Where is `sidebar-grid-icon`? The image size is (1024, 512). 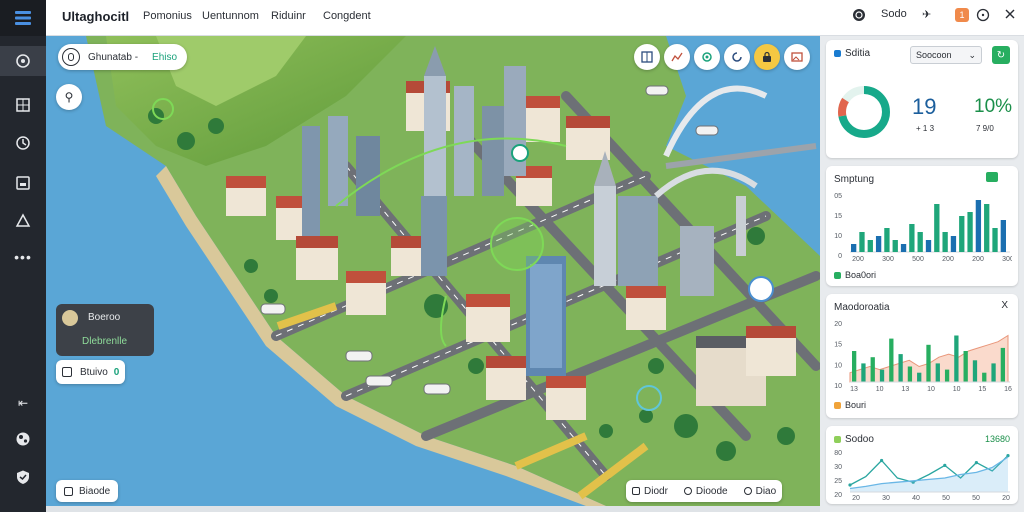 sidebar-grid-icon is located at coordinates (23, 105).